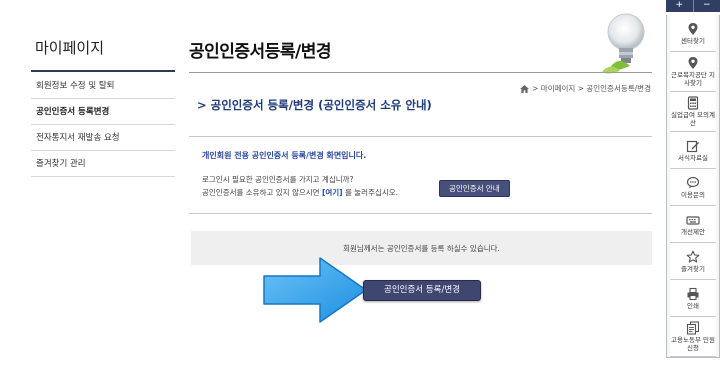 This screenshot has height=370, width=720. What do you see at coordinates (679, 6) in the screenshot?
I see `zoom-in-button: +` at bounding box center [679, 6].